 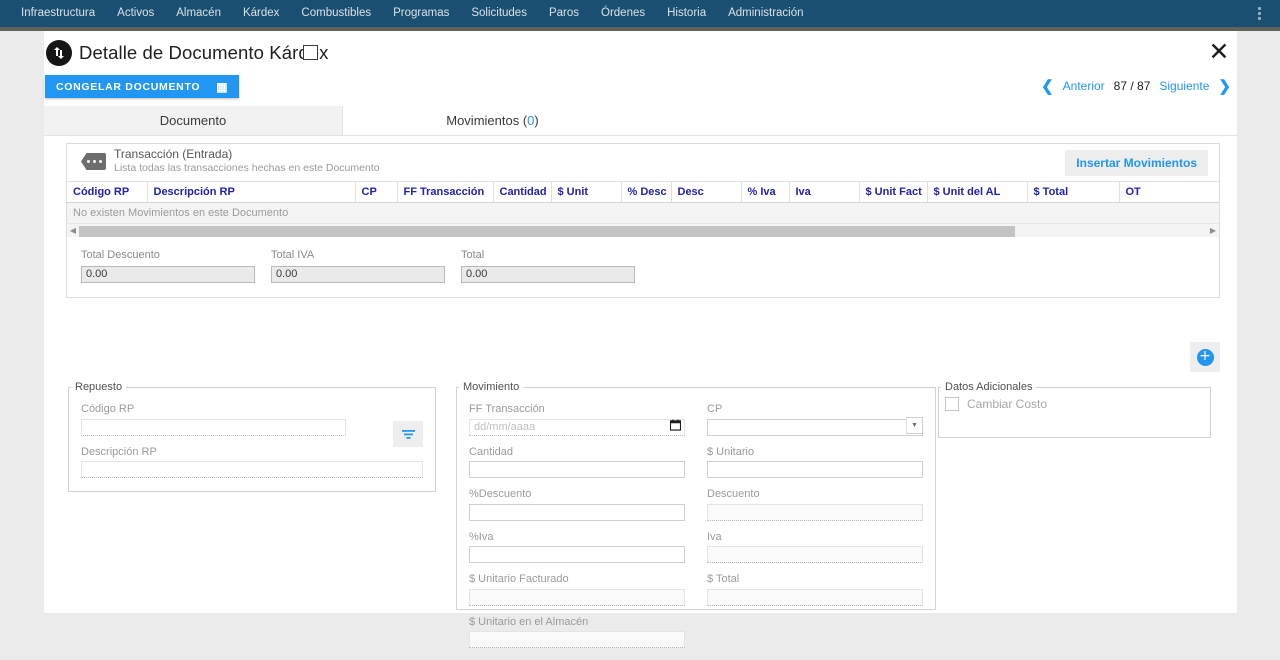 I want to click on kebab-menu-icon, so click(x=1259, y=13).